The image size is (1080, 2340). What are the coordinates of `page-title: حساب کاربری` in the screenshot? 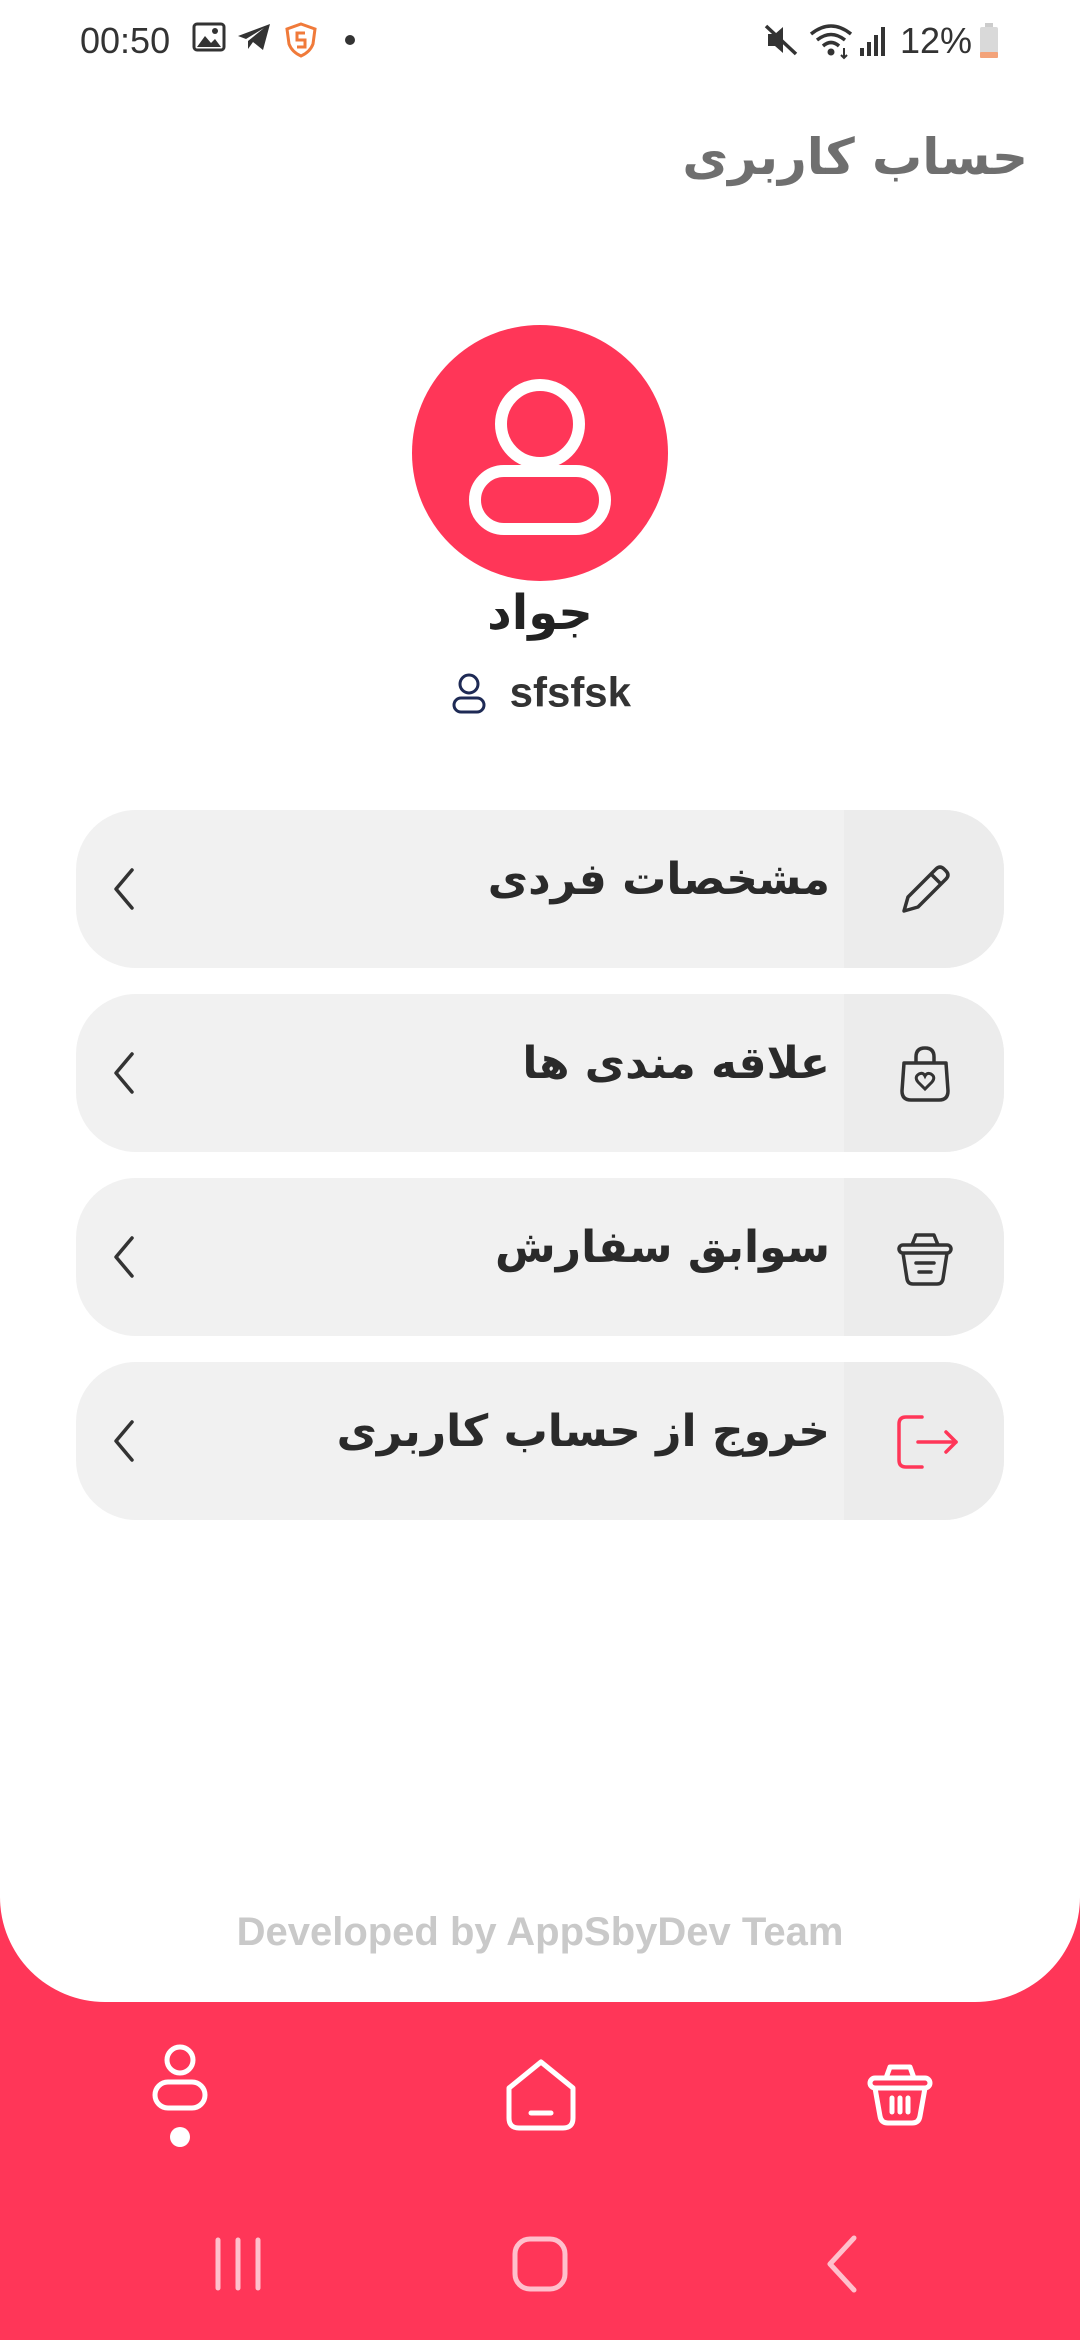 It's located at (855, 157).